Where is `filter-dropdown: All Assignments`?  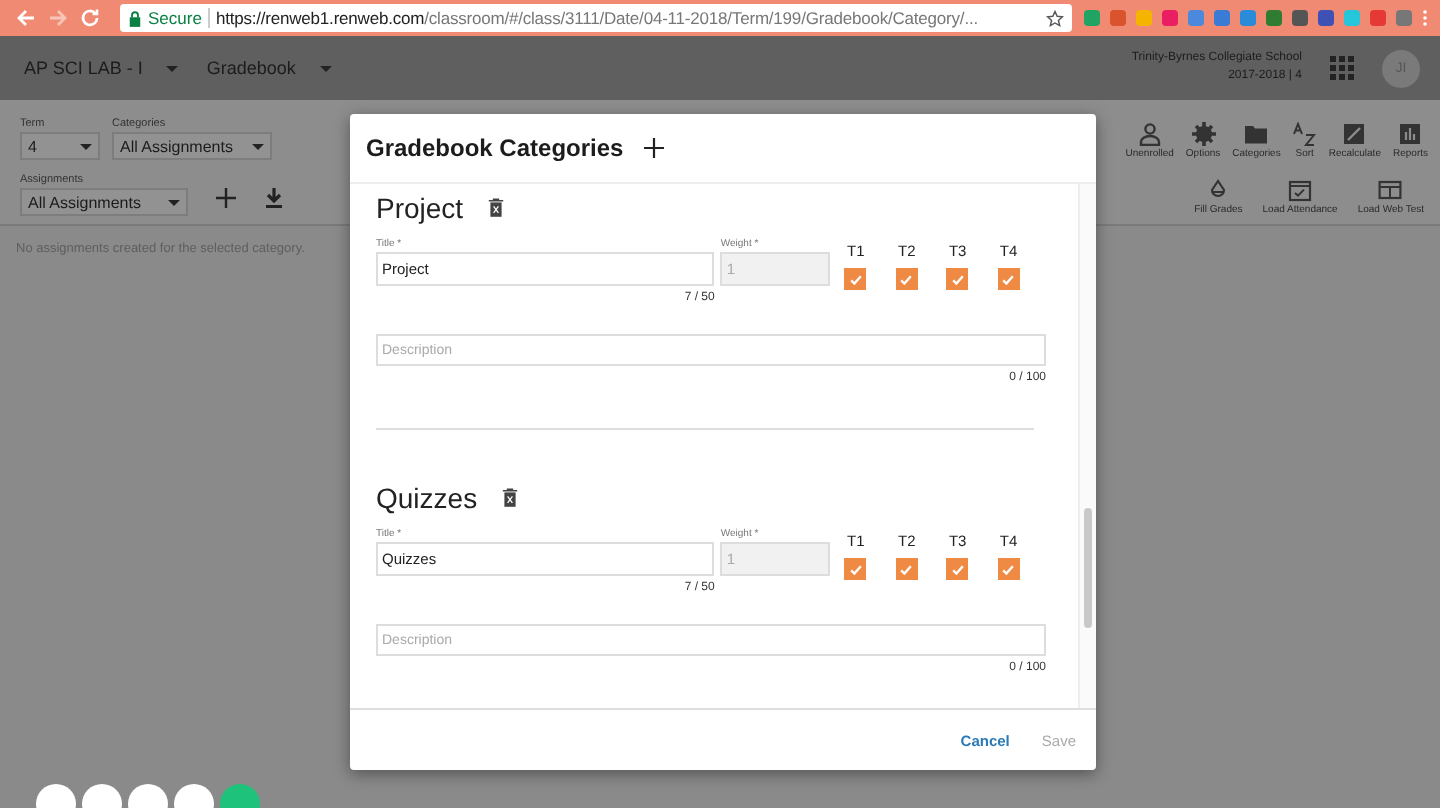
filter-dropdown: All Assignments is located at coordinates (192, 146).